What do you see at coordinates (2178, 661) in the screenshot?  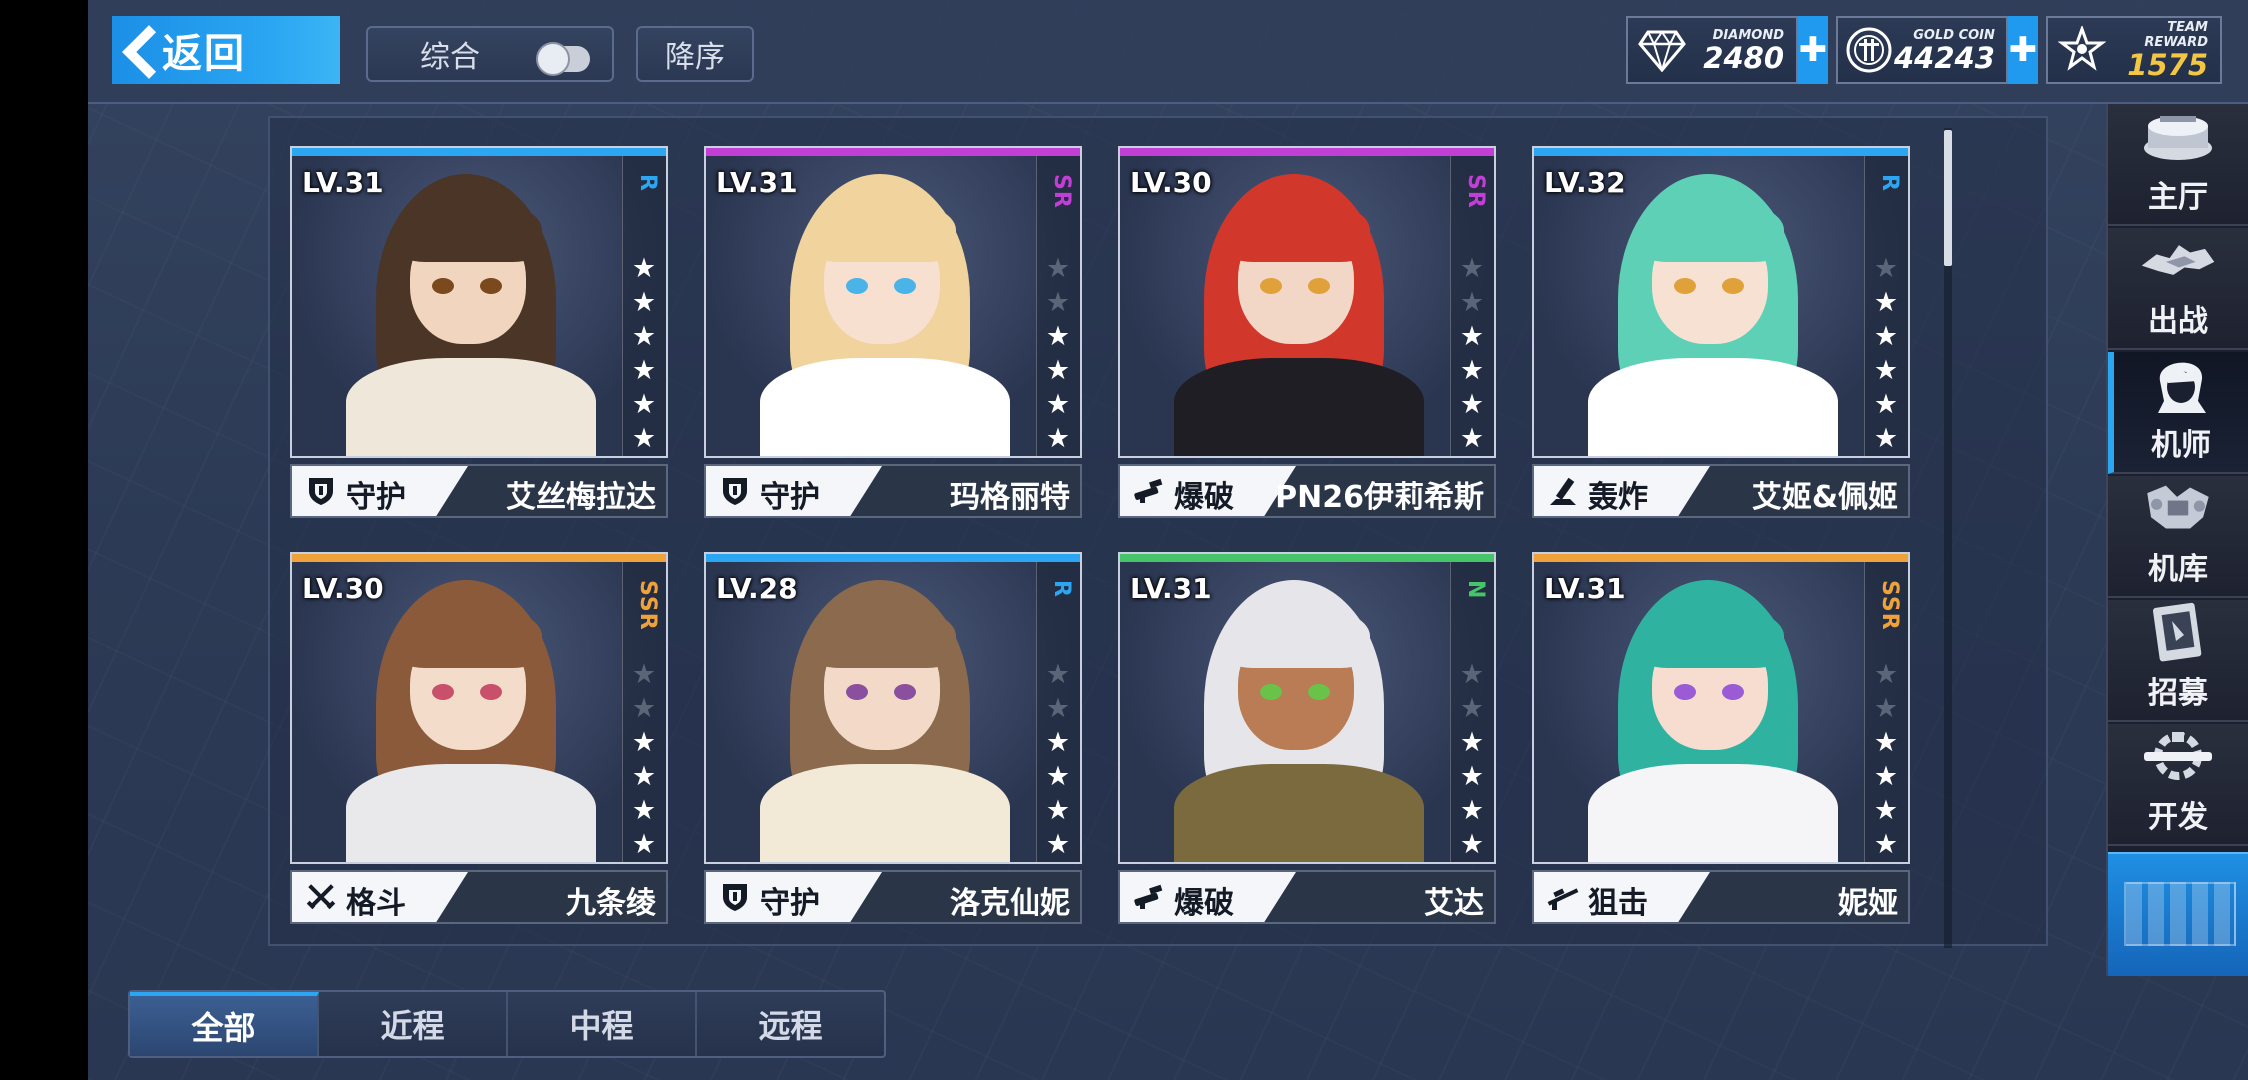 I see `nav-recruit: 招募` at bounding box center [2178, 661].